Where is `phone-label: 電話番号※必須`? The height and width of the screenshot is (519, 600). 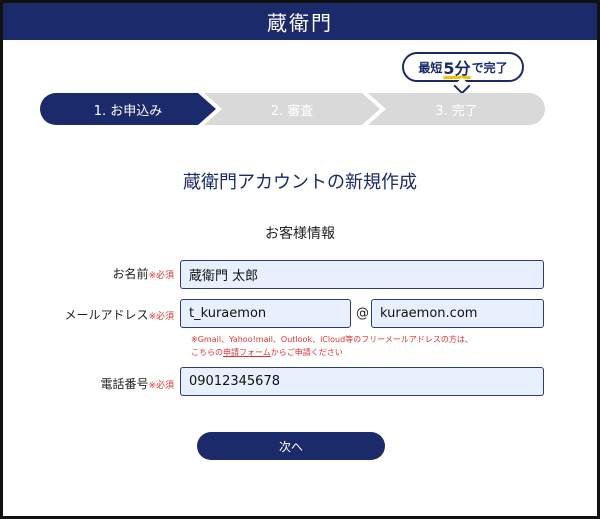 phone-label: 電話番号※必須 is located at coordinates (117, 383).